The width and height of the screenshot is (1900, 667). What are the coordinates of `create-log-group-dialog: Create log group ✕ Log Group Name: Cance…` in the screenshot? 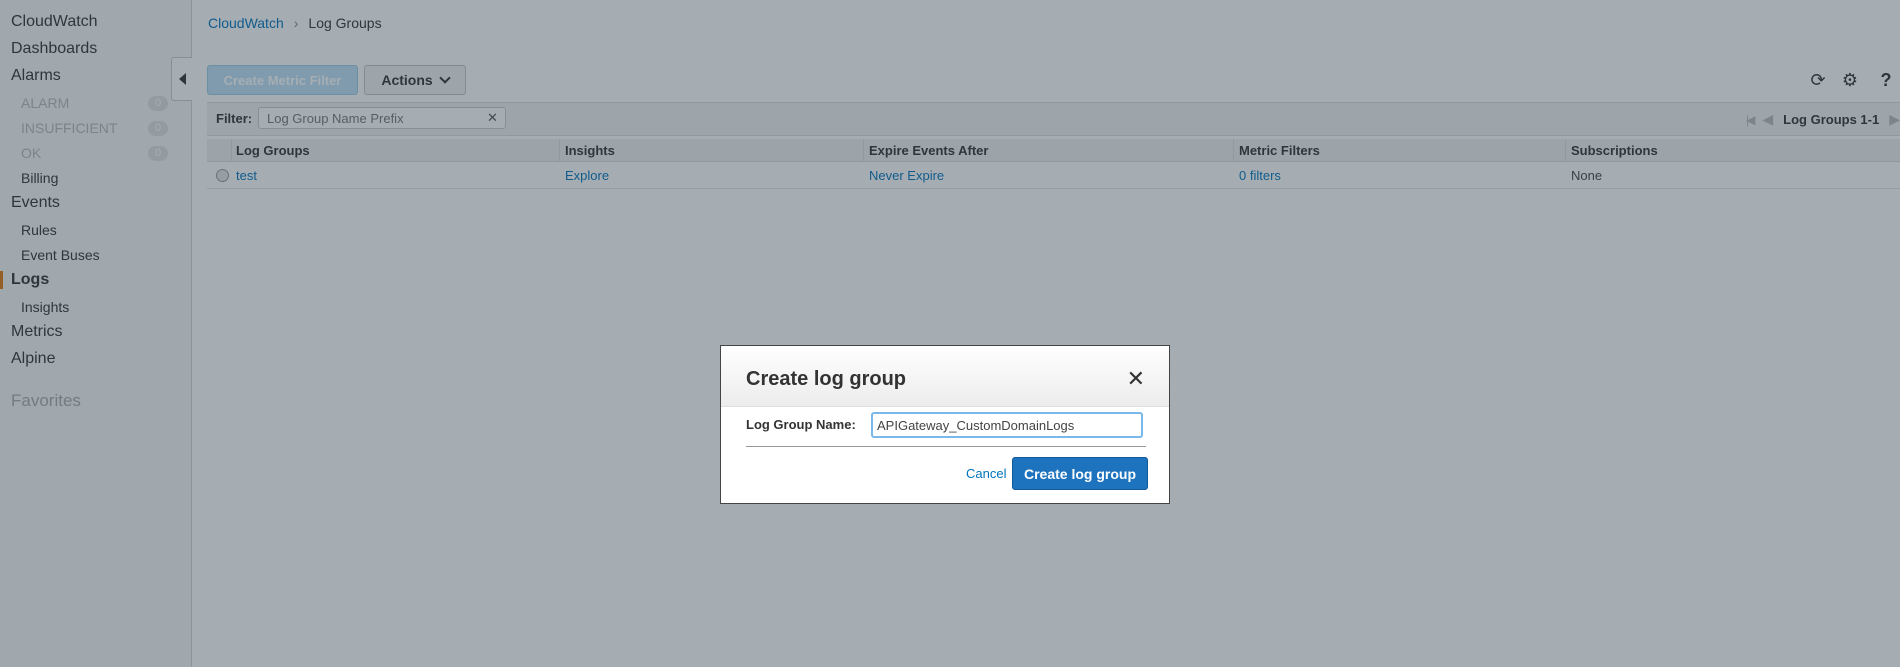 It's located at (945, 424).